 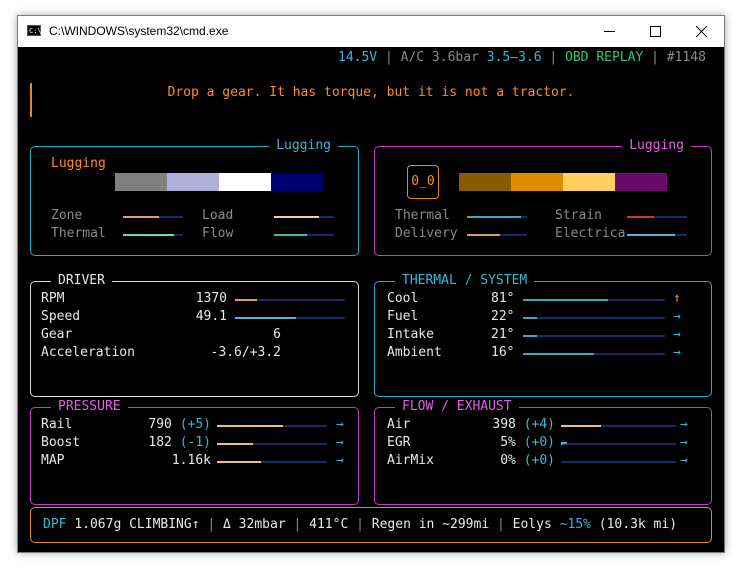 What do you see at coordinates (655, 31) in the screenshot?
I see `maximize-button` at bounding box center [655, 31].